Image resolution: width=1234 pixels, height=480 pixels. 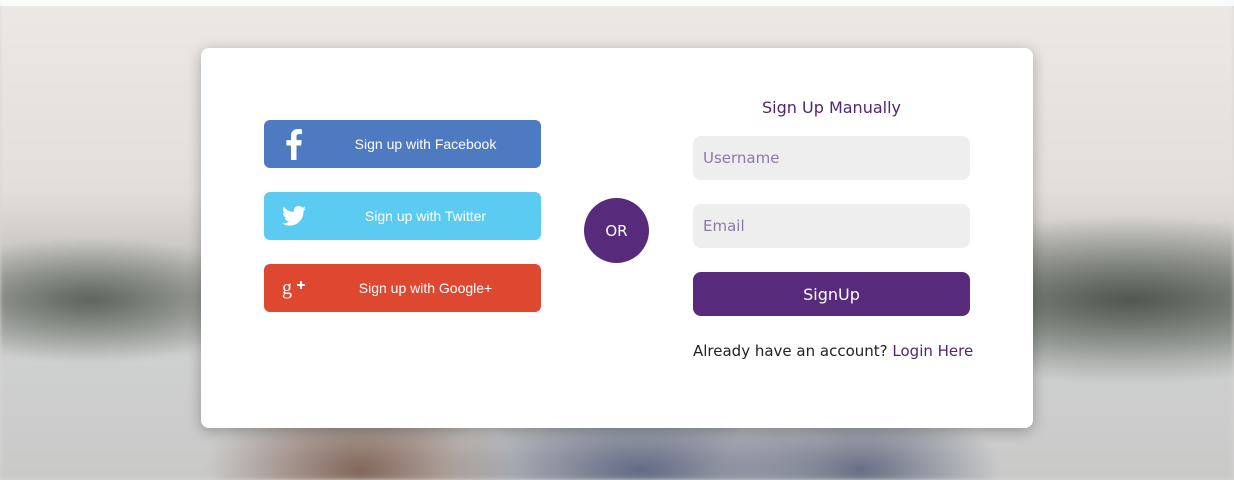 I want to click on facebook-signup-button: Sign up with Facebook, so click(x=402, y=144).